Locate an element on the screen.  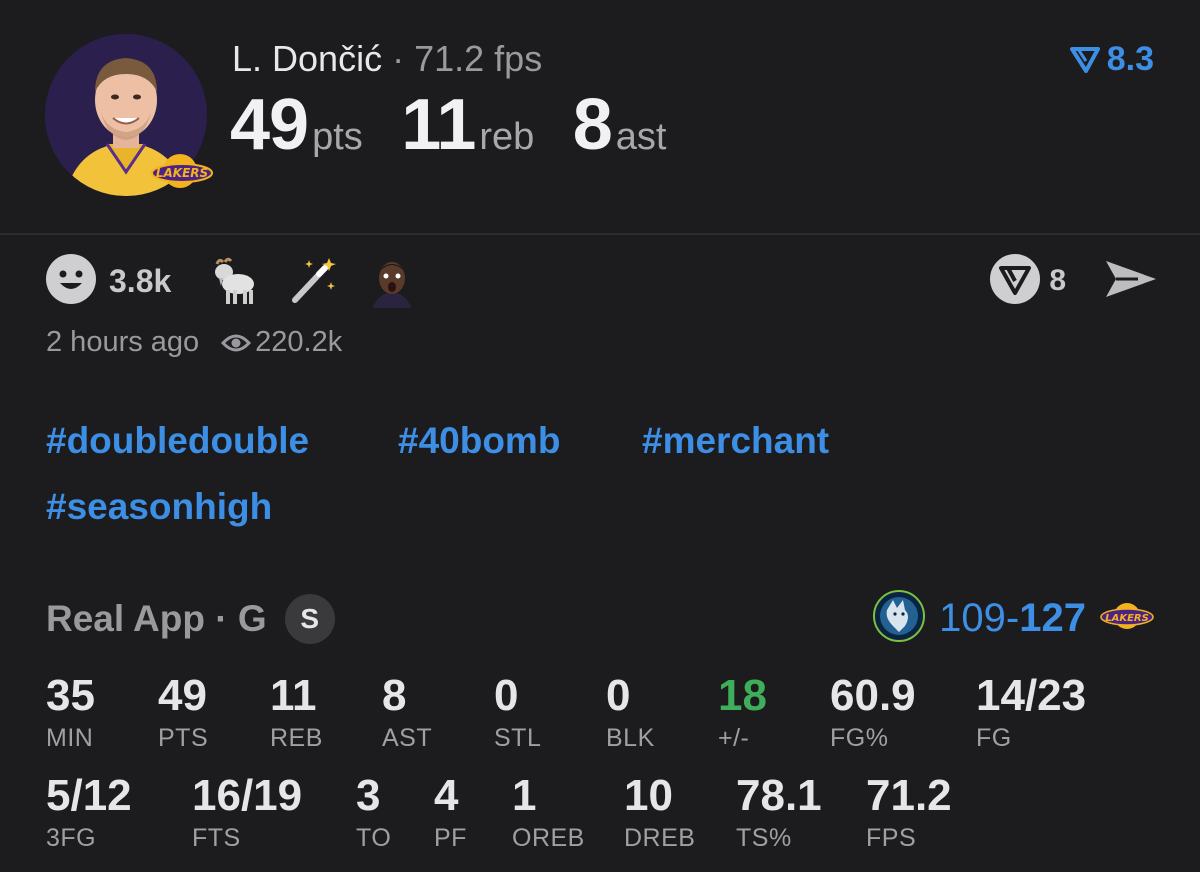
stat-value: 11 is located at coordinates (293, 695).